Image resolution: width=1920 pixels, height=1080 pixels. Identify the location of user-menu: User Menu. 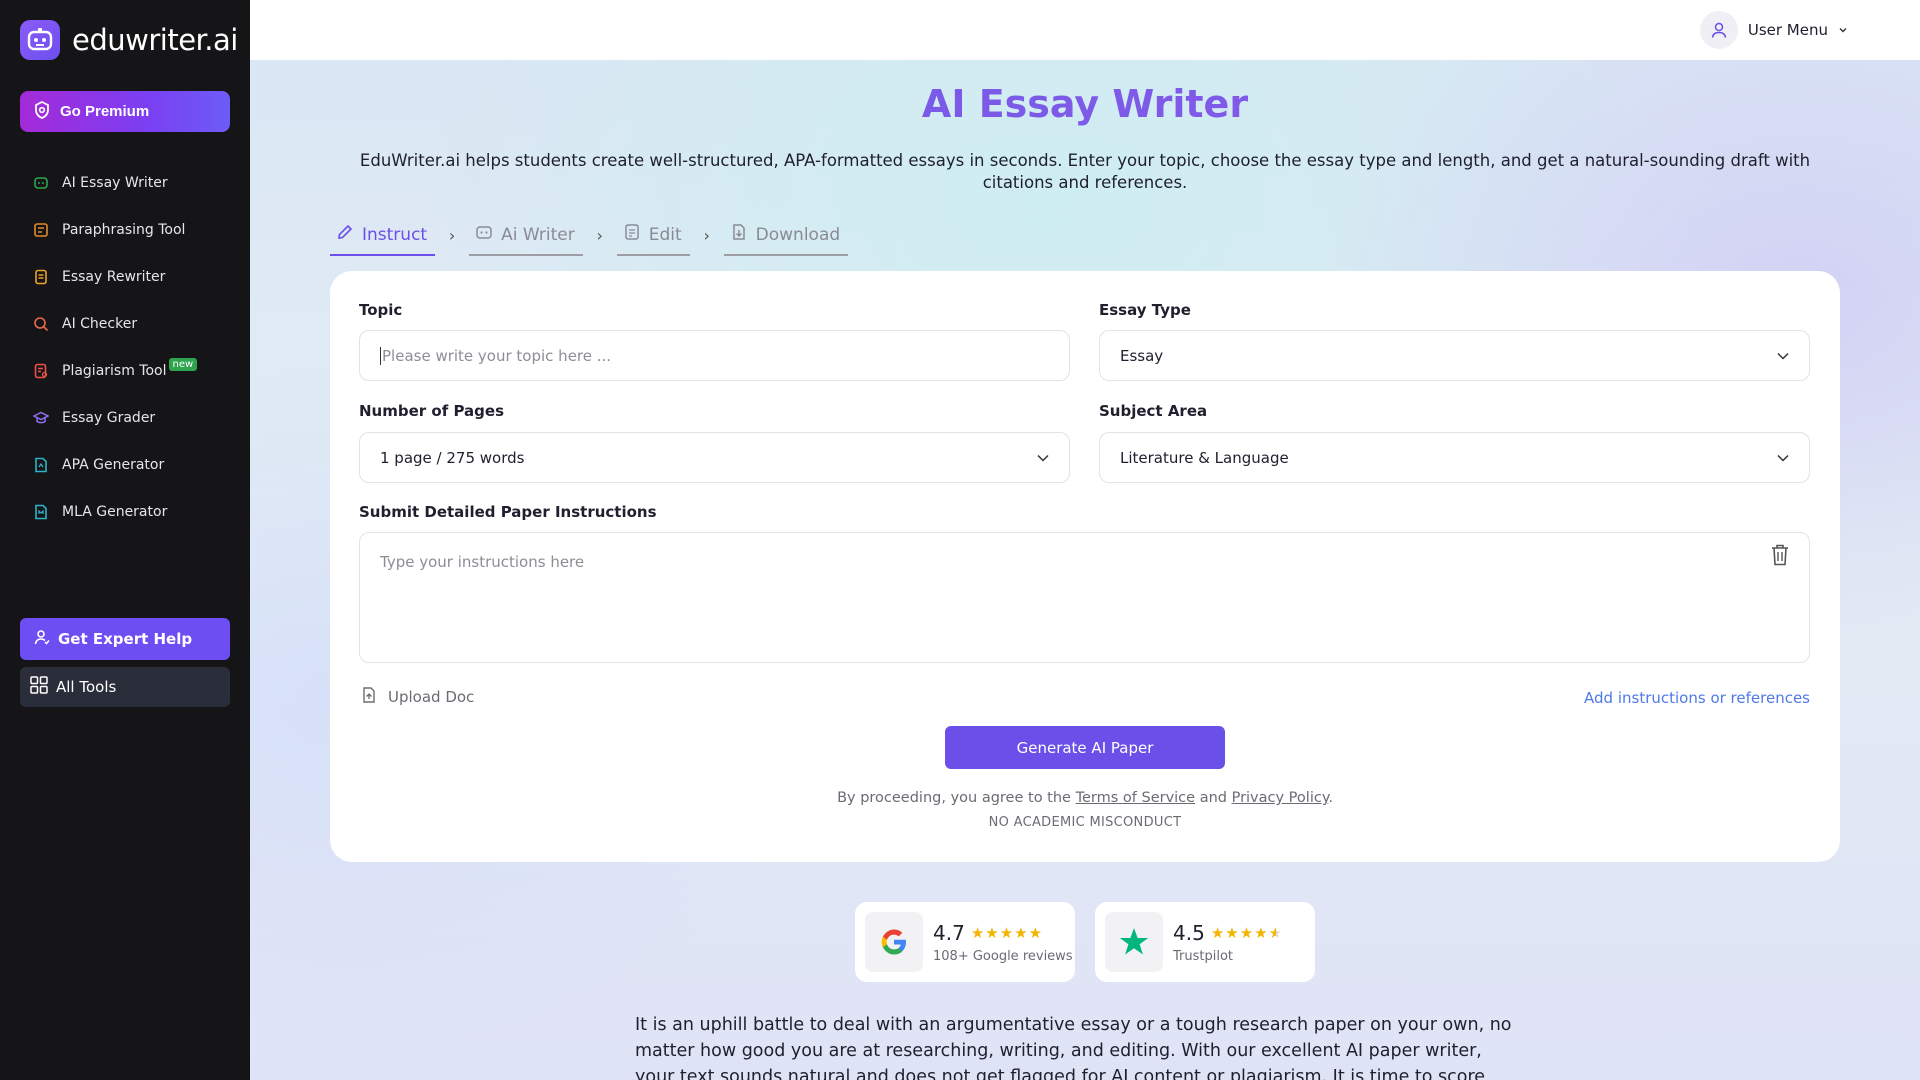
(1773, 30).